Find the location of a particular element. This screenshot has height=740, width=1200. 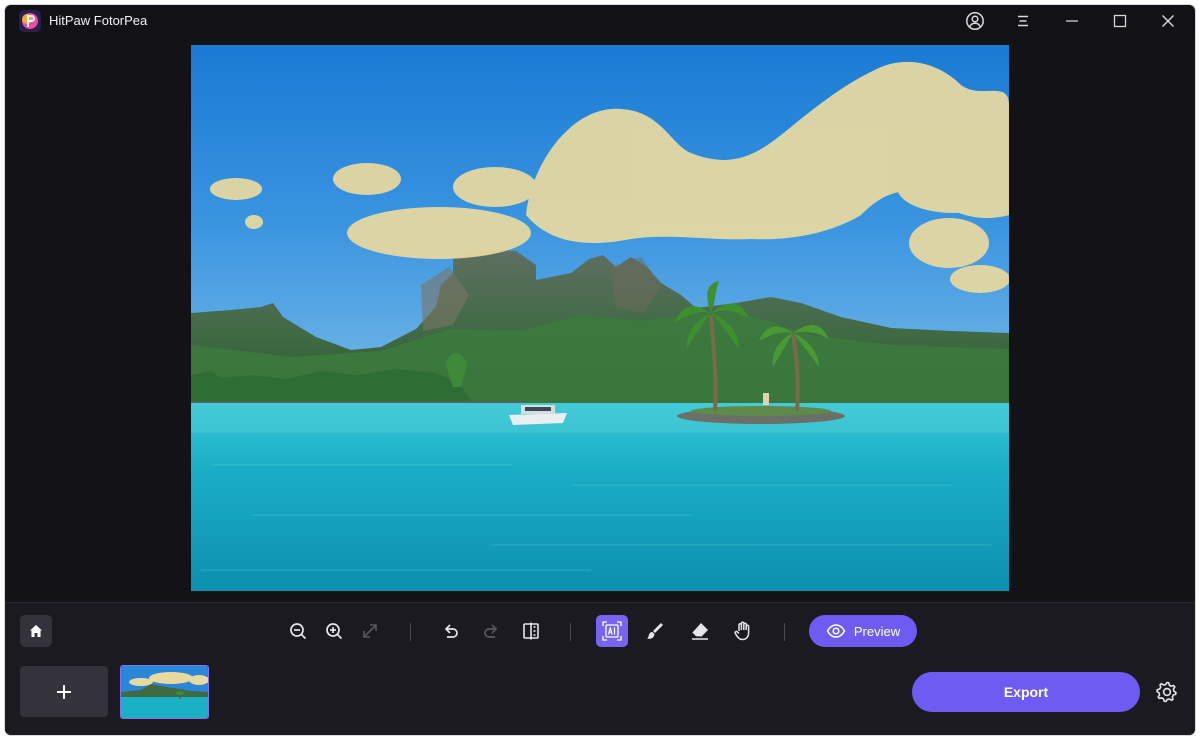

maximize-button is located at coordinates (1120, 21).